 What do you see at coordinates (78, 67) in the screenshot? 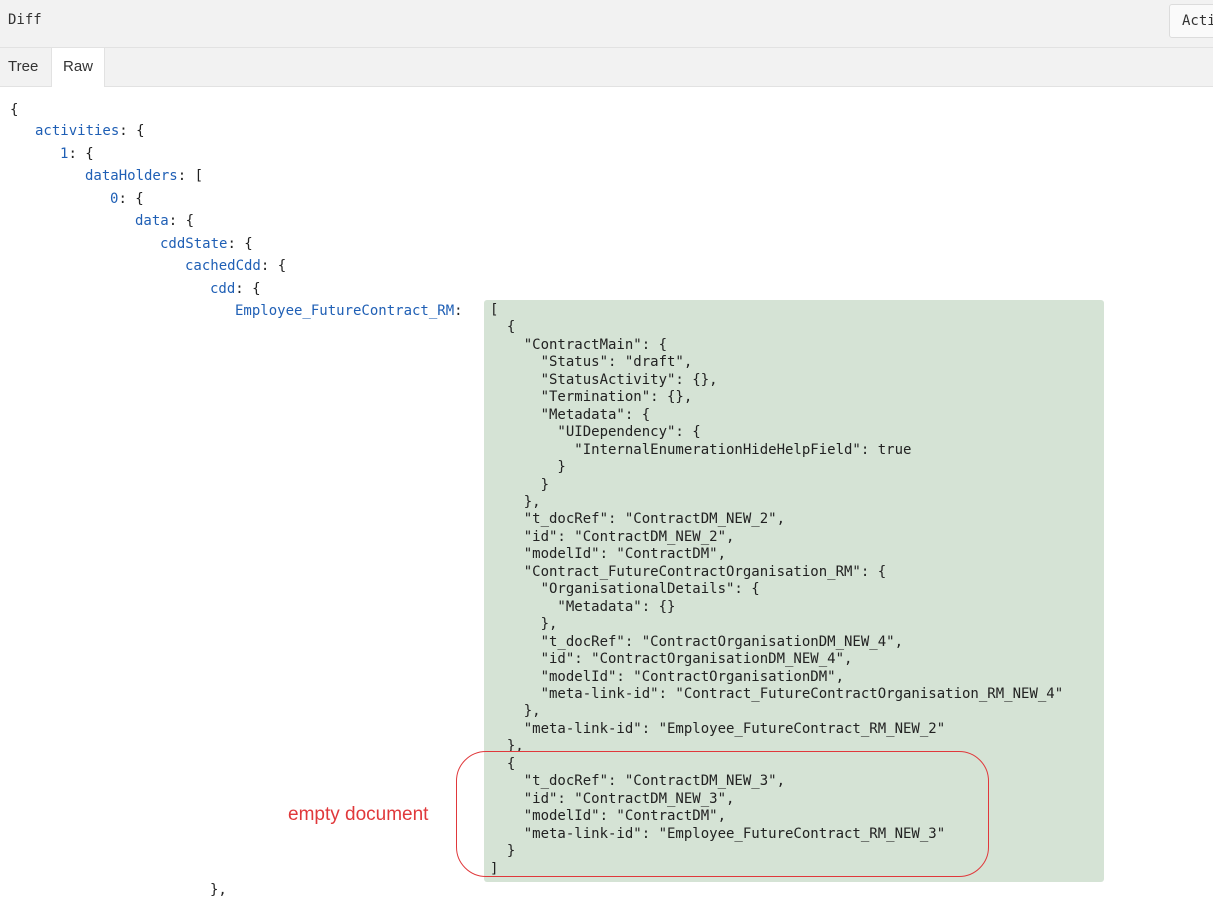
I see `tab-raw: Raw` at bounding box center [78, 67].